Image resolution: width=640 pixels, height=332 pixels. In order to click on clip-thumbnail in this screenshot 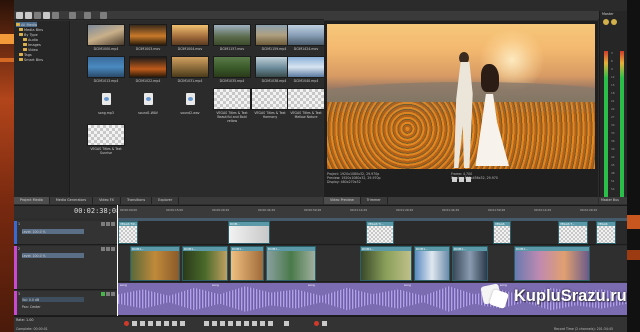, I will do `click(573, 234)`.